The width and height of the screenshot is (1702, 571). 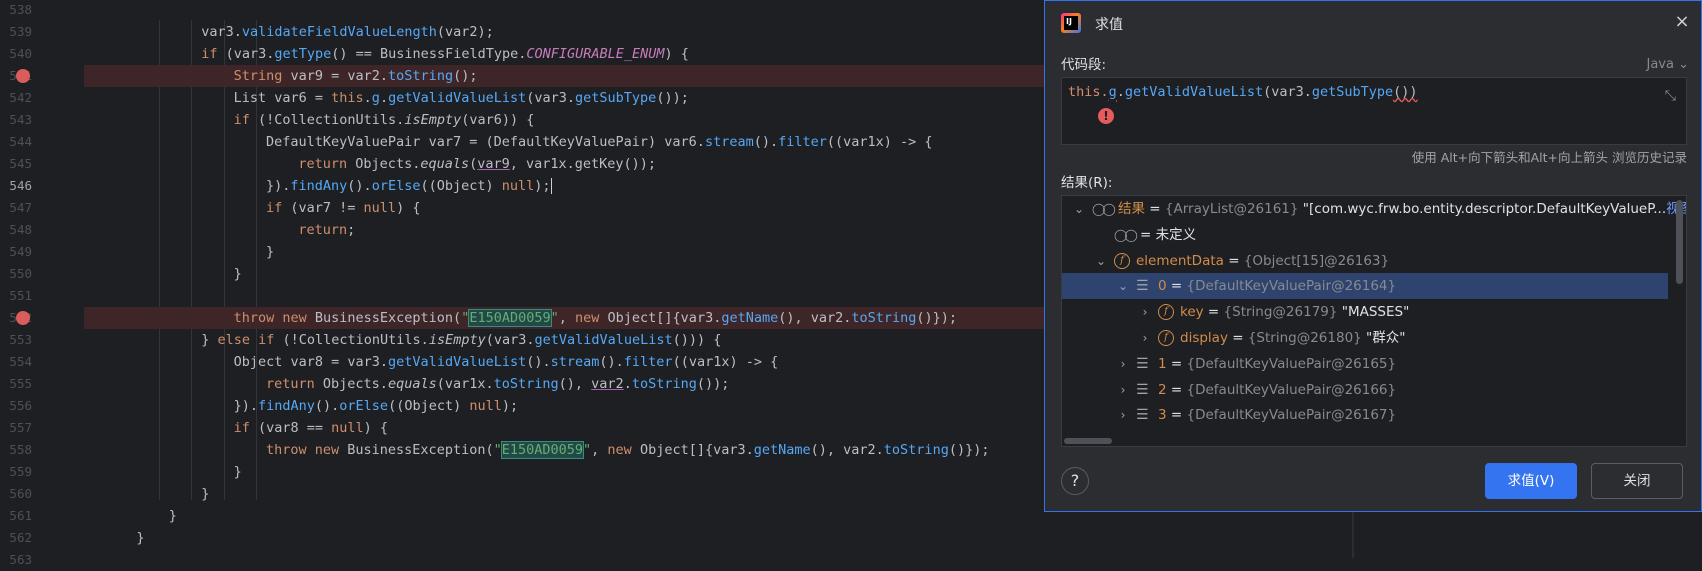 What do you see at coordinates (16, 450) in the screenshot?
I see `line-number: 558` at bounding box center [16, 450].